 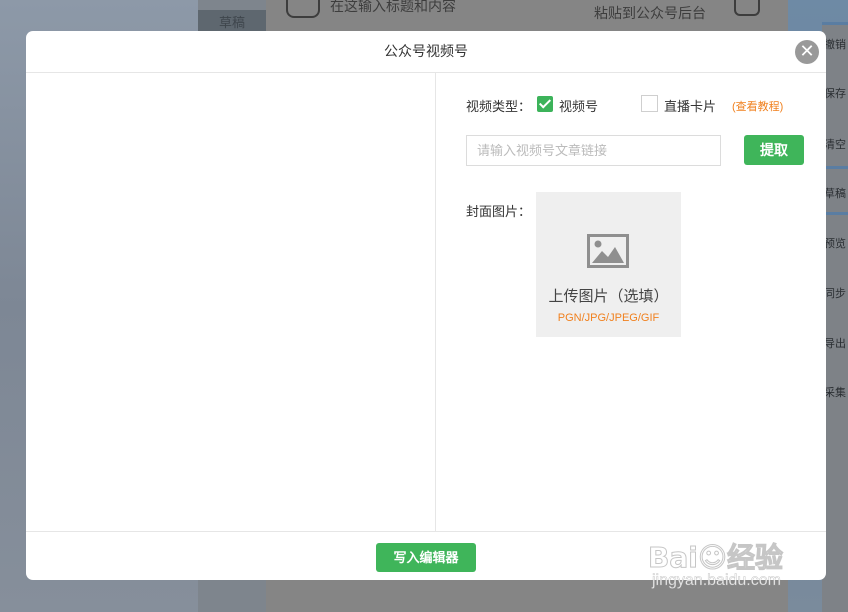 I want to click on upload-image-text: 上传图片（选填）, so click(x=608, y=296).